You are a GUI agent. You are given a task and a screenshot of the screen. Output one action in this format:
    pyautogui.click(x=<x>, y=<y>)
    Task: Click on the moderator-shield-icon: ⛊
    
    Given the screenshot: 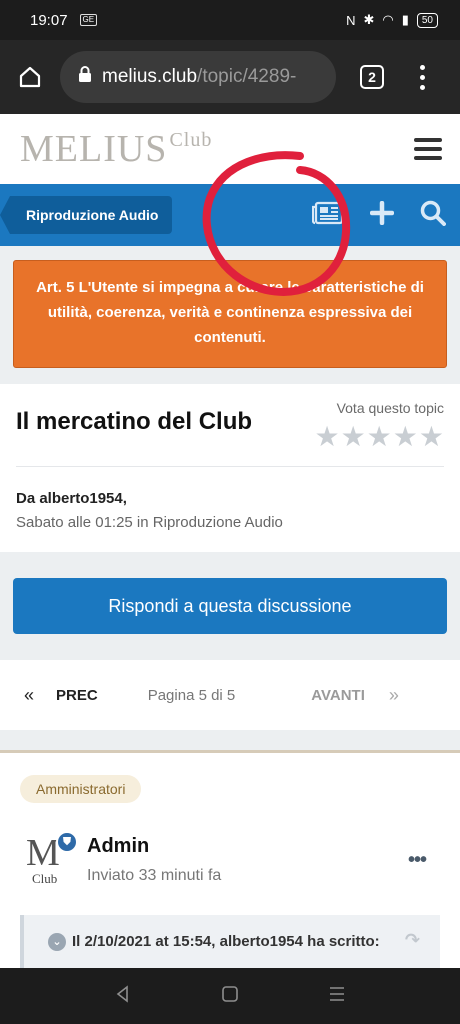 What is the action you would take?
    pyautogui.click(x=67, y=842)
    